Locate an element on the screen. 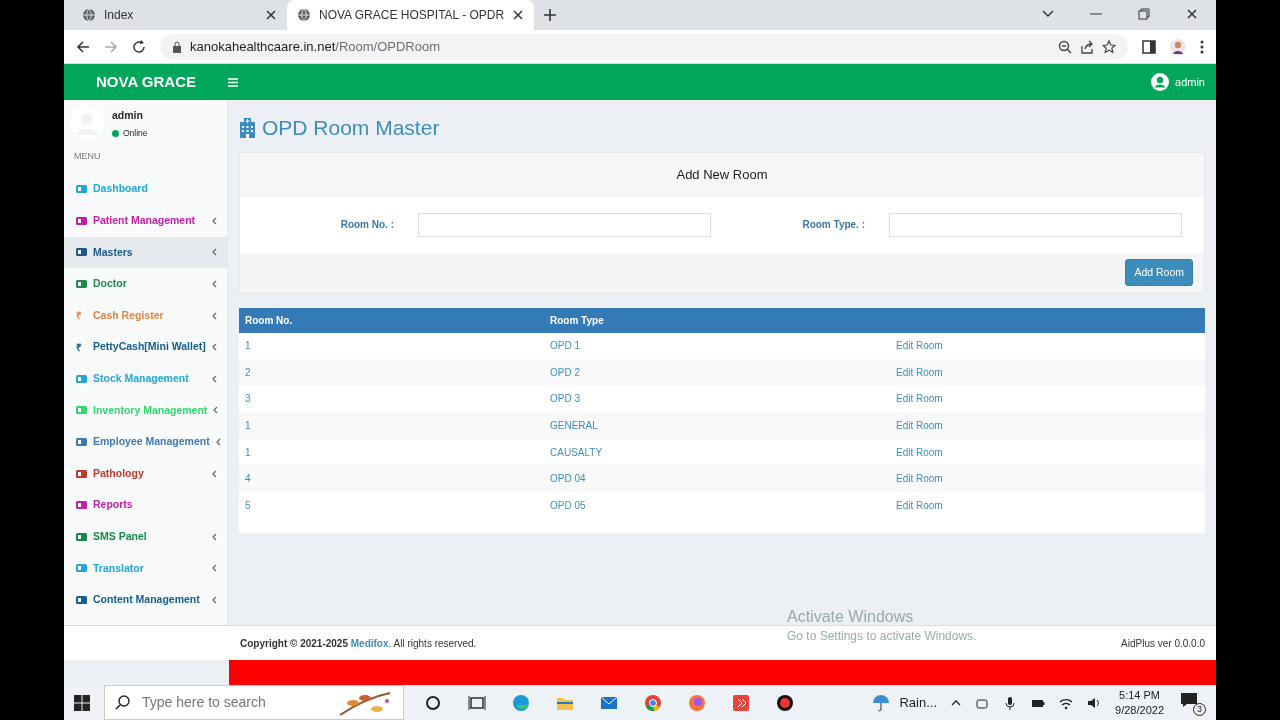 This screenshot has width=1280, height=720. chat-icon is located at coordinates (1189, 699).